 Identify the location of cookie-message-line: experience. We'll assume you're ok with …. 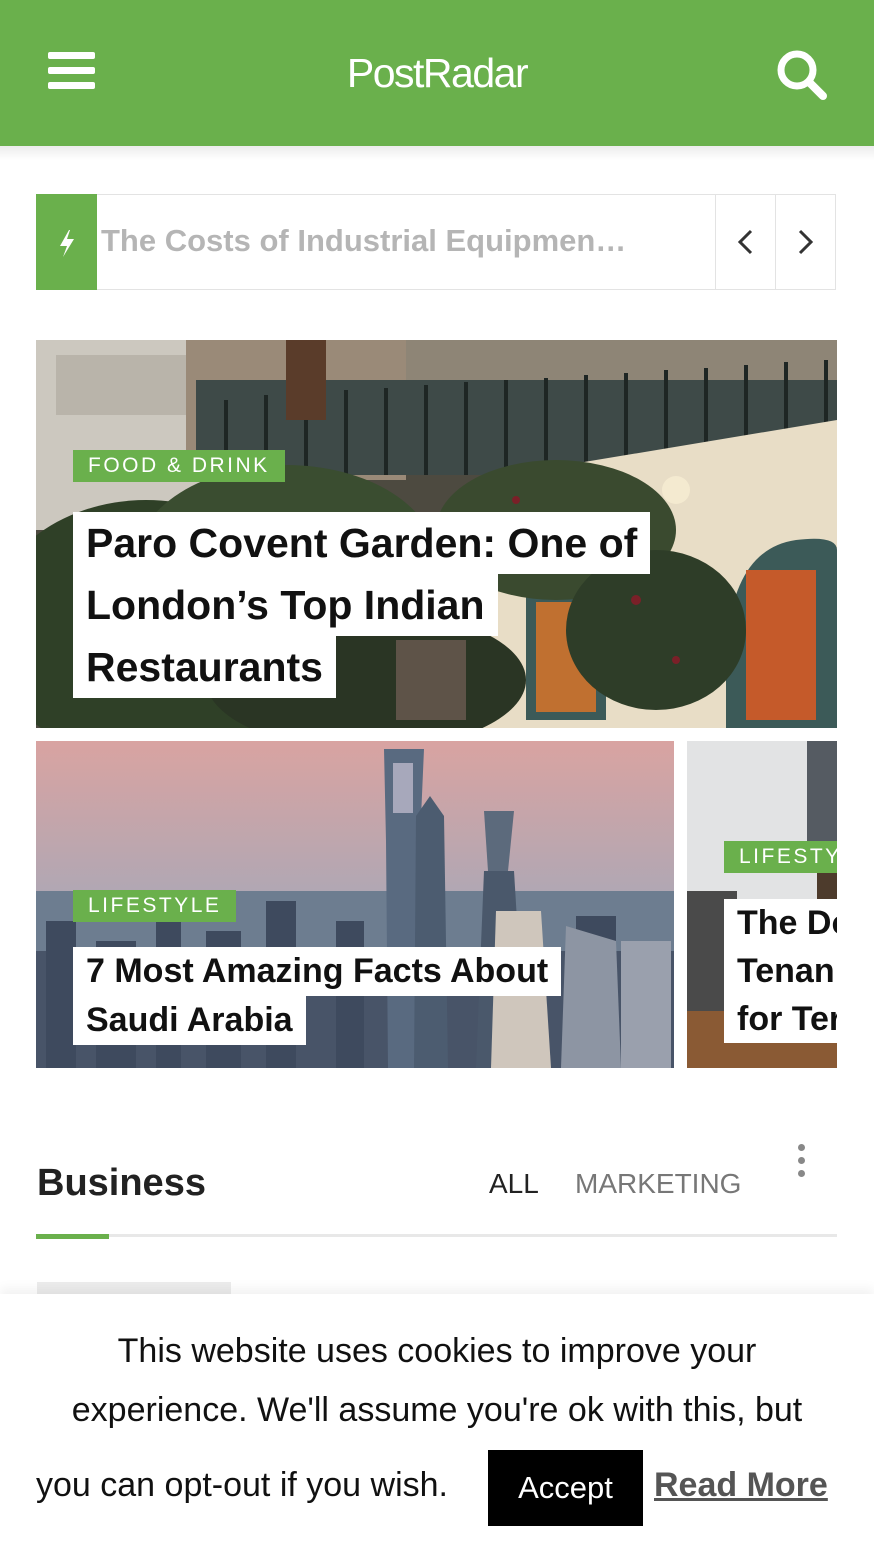
(437, 1410).